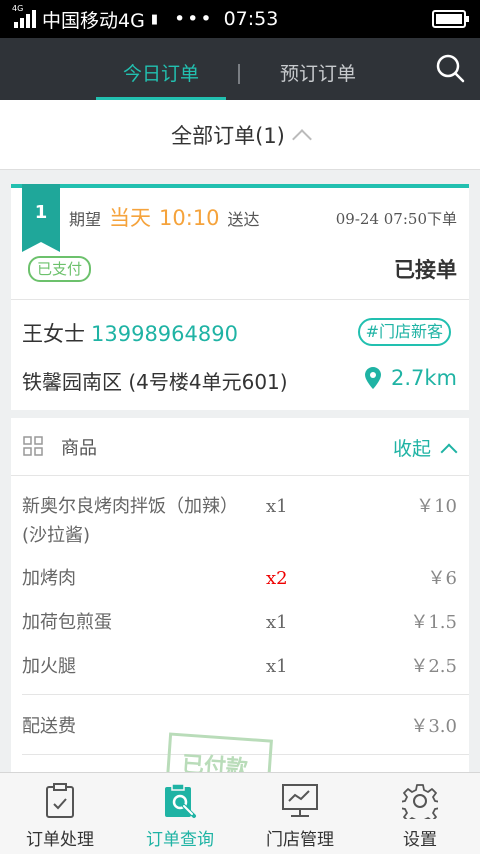 The width and height of the screenshot is (480, 854). I want to click on search-icon, so click(450, 68).